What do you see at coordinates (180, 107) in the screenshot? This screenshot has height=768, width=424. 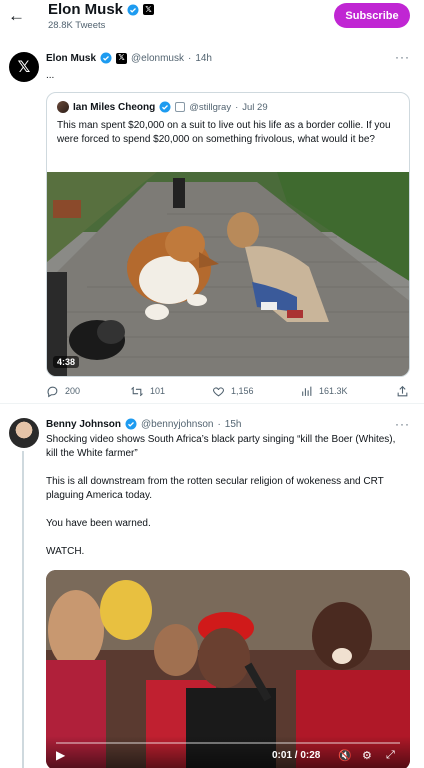 I see `affiliate-badge-icon` at bounding box center [180, 107].